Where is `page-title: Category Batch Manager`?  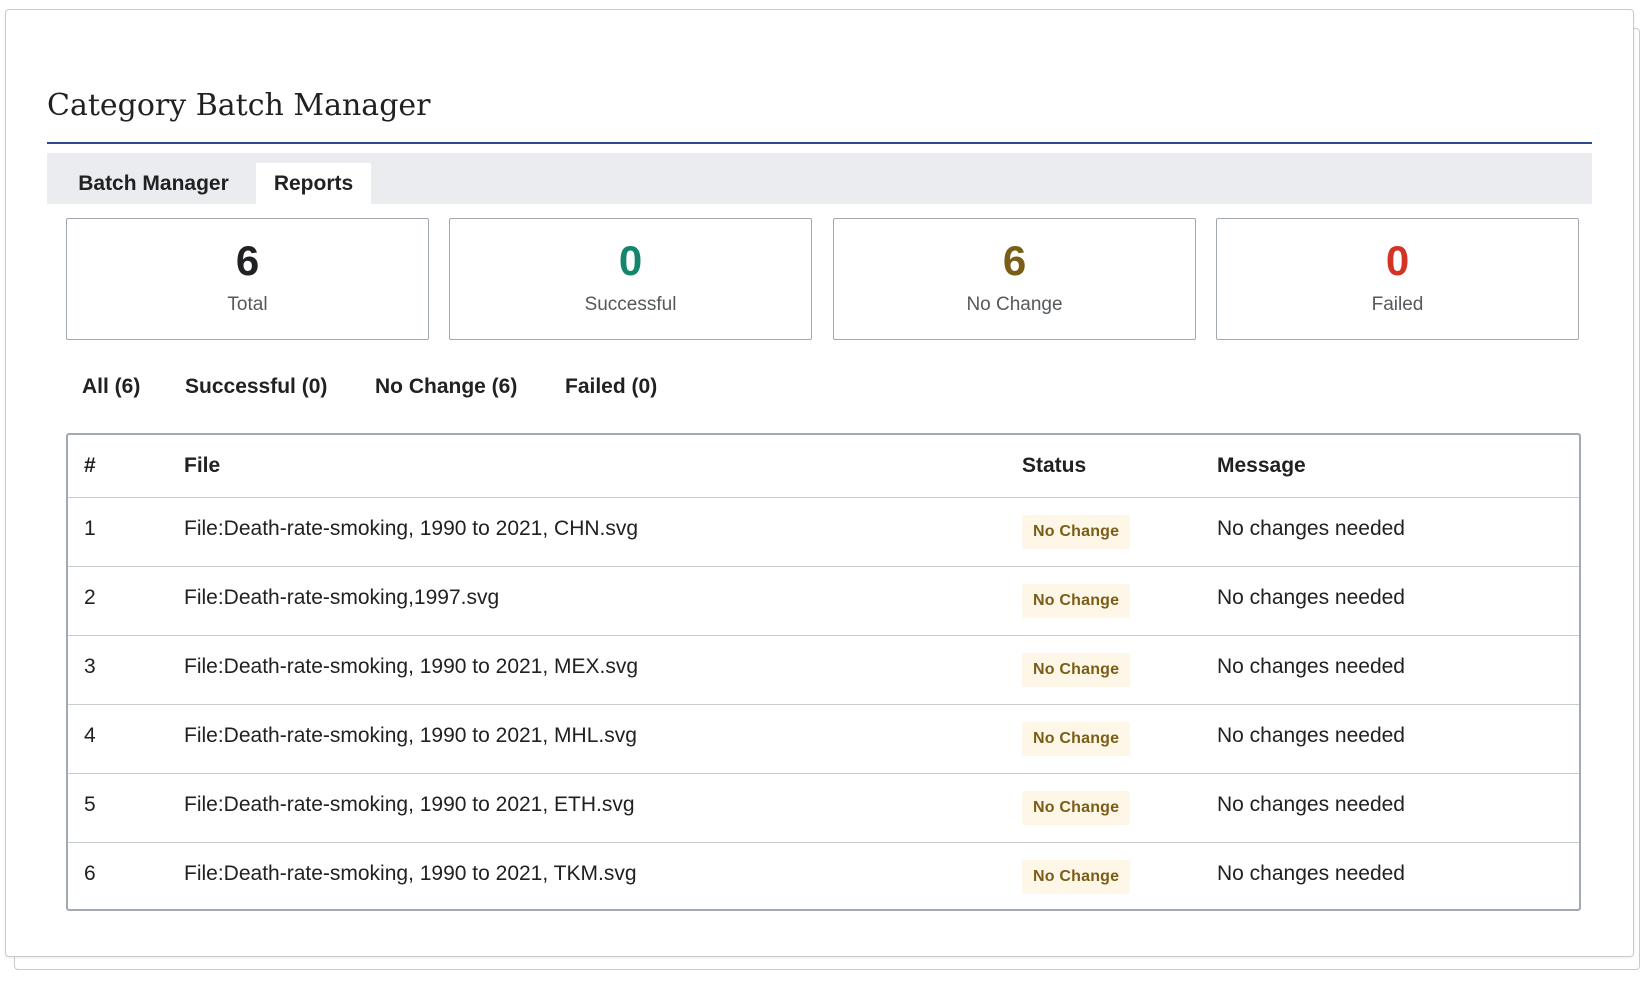
page-title: Category Batch Manager is located at coordinates (239, 105).